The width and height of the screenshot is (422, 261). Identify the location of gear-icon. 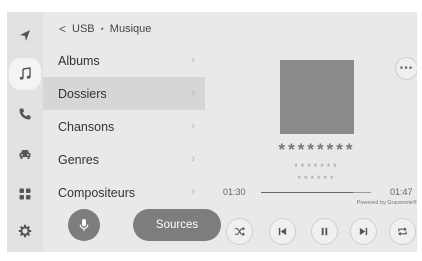
(25, 231).